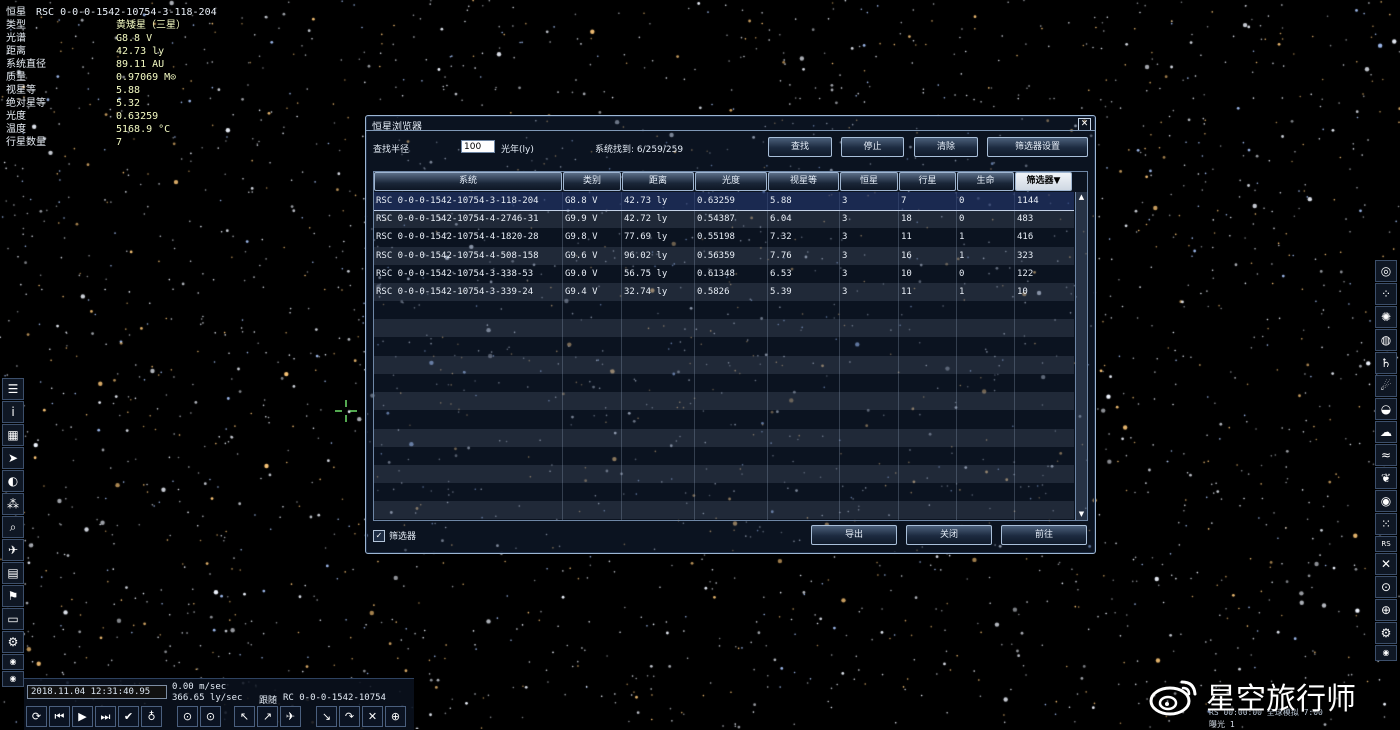 Image resolution: width=1400 pixels, height=730 pixels. What do you see at coordinates (1386, 340) in the screenshot?
I see `black-hole-icon: ◍` at bounding box center [1386, 340].